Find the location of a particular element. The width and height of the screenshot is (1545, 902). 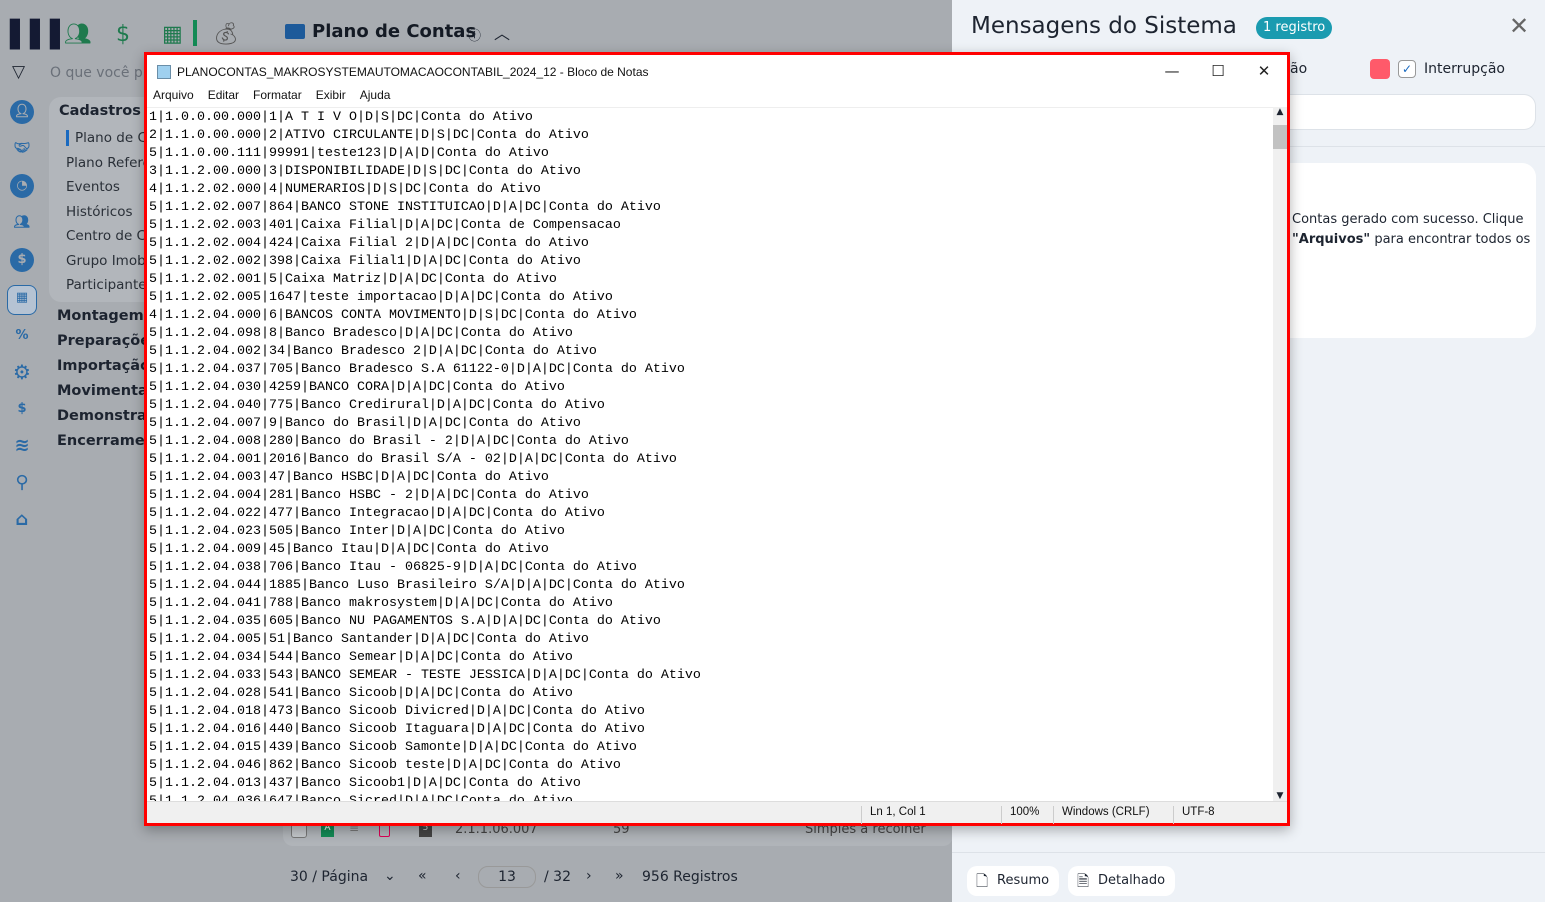

per-page-select: 30 / Página is located at coordinates (329, 877).